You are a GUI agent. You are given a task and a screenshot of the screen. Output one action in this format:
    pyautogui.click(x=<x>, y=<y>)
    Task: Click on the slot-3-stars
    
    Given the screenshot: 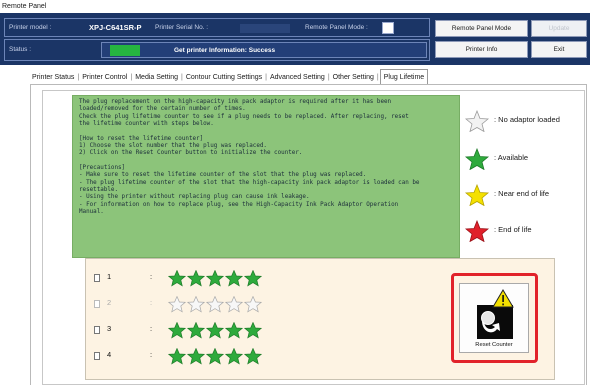 What is the action you would take?
    pyautogui.click(x=215, y=331)
    